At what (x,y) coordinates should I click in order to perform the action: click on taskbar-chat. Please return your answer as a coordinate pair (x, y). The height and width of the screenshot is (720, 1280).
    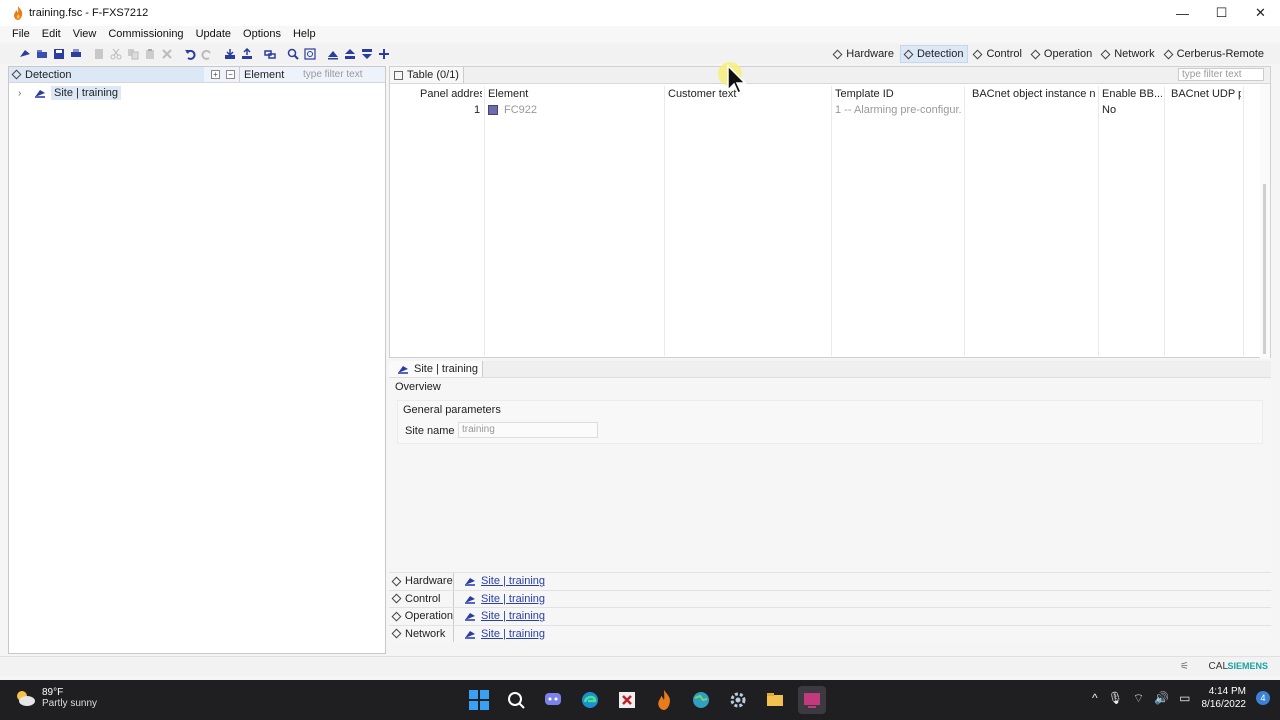
    Looking at the image, I should click on (553, 700).